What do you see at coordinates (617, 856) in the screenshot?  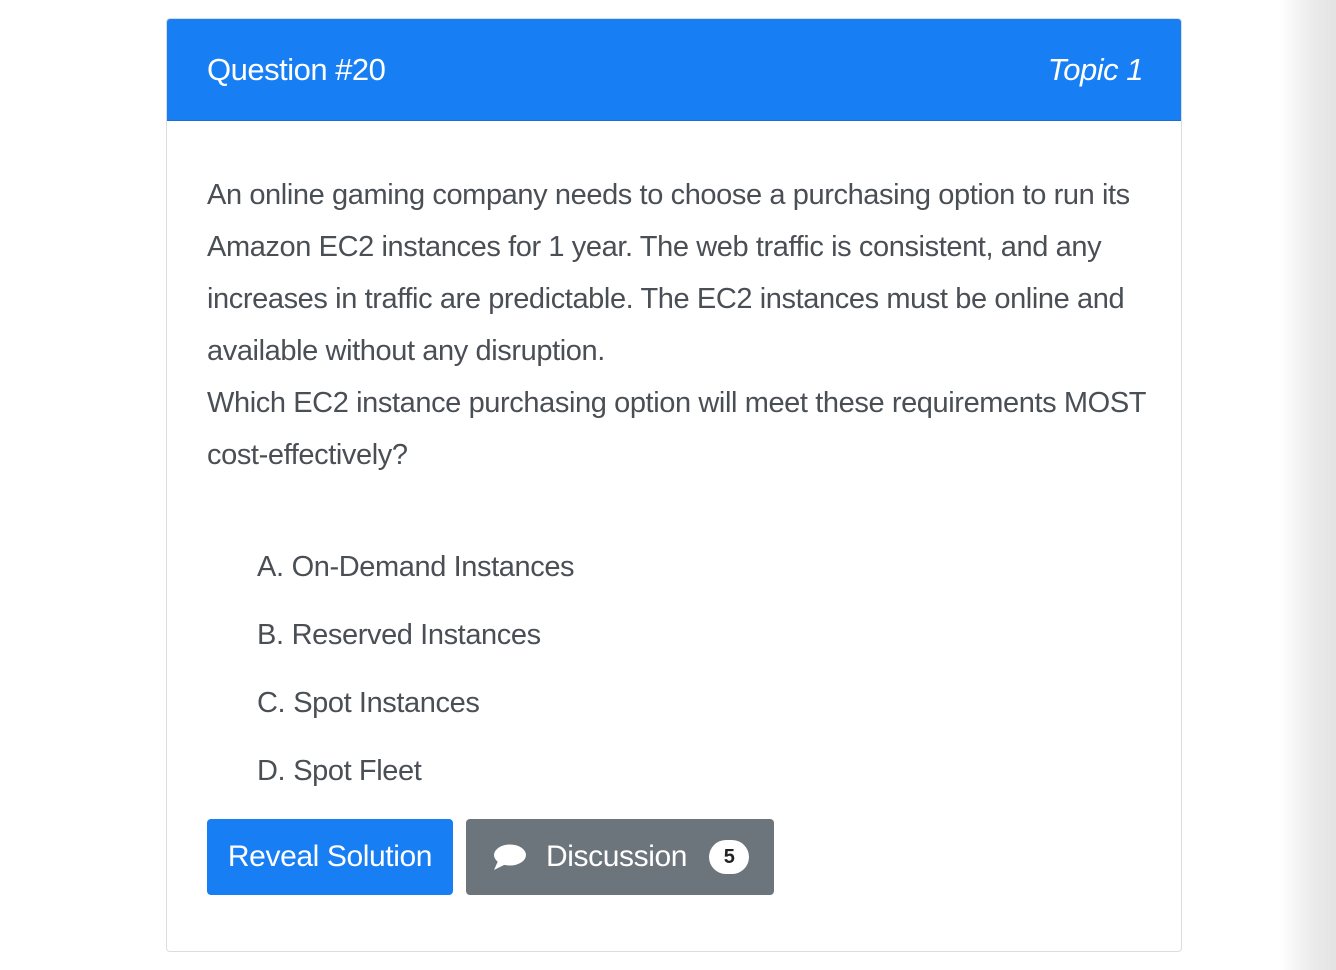 I see `discussion-label: Discussion` at bounding box center [617, 856].